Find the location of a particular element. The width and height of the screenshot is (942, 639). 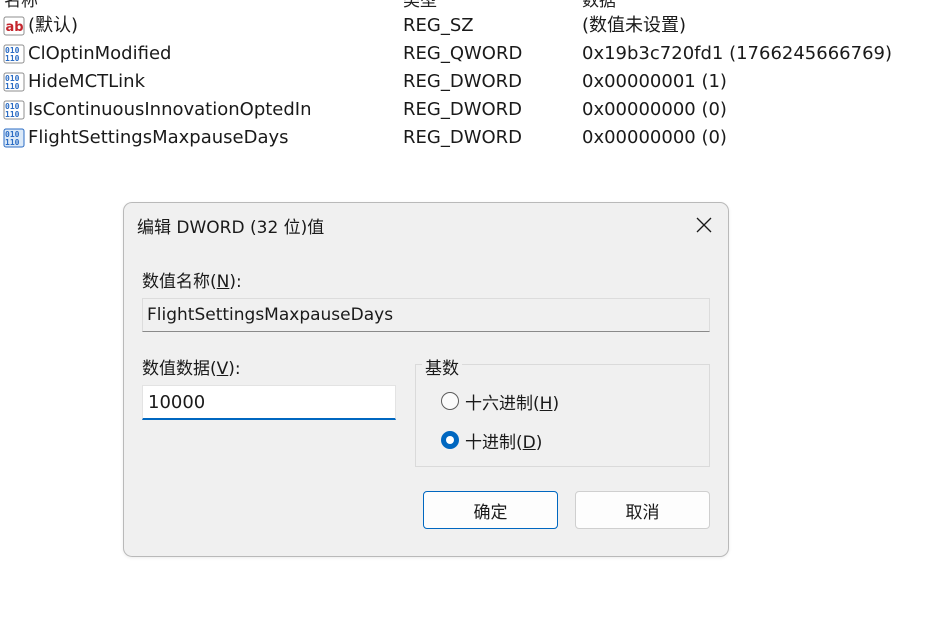

base-group-label: 基数 is located at coordinates (442, 366).